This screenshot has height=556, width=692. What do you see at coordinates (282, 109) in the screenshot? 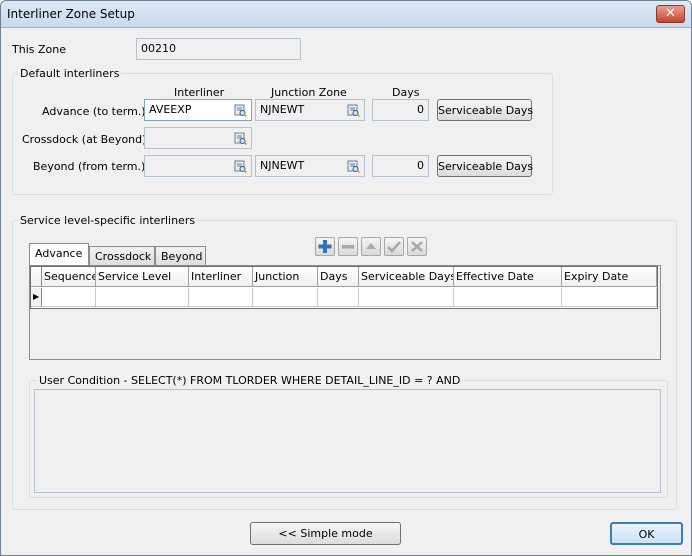
I see `advance-junction-zone-value: NJNEWT` at bounding box center [282, 109].